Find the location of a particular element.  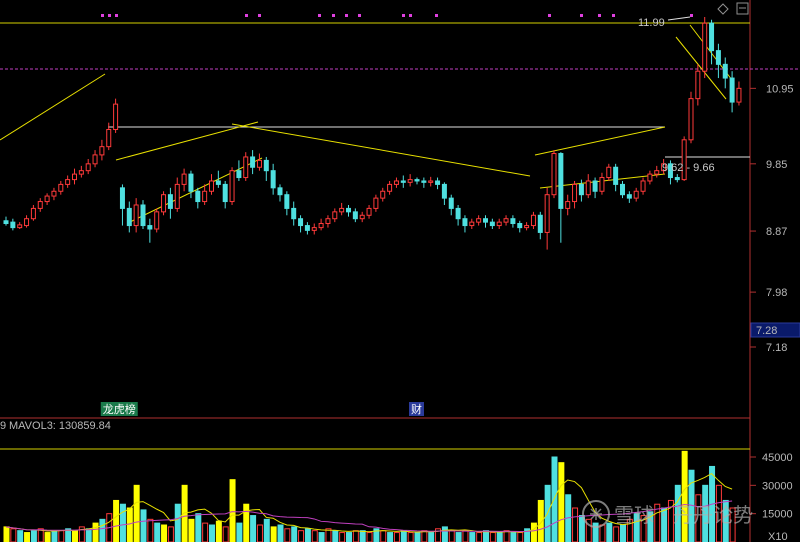

volume-unit-label: X10 is located at coordinates (778, 536).